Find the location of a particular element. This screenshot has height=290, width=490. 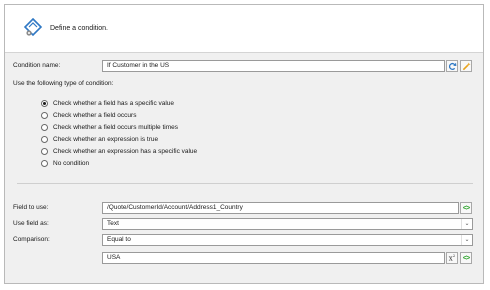

refresh-icon is located at coordinates (452, 66).